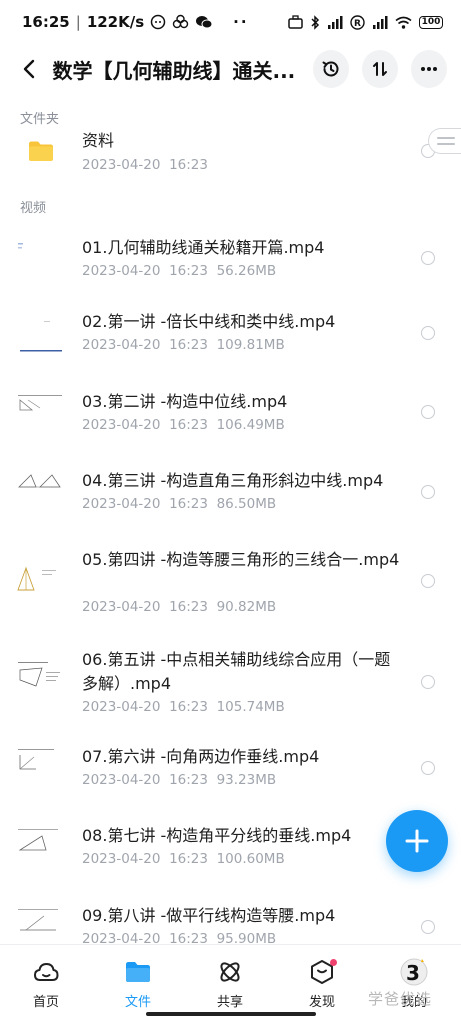  Describe the element at coordinates (46, 22) in the screenshot. I see `status-time: 16:25` at that location.